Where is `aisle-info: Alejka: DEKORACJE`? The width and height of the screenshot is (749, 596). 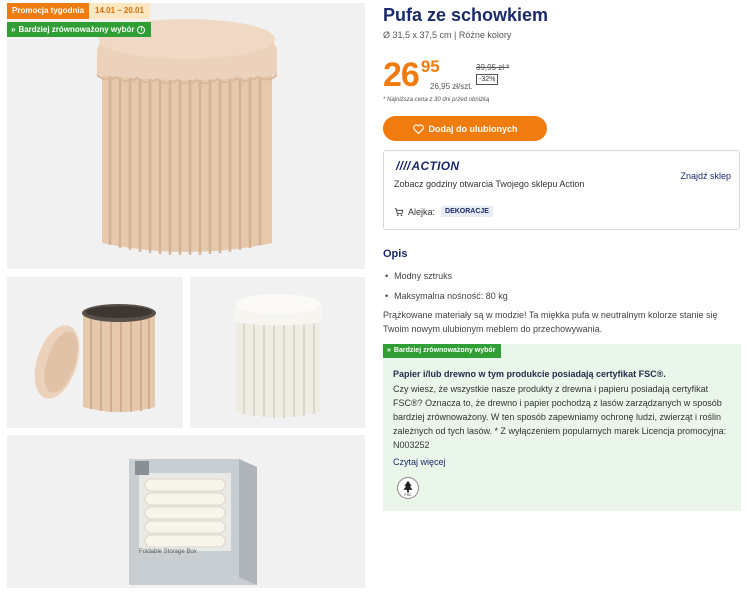 aisle-info: Alejka: DEKORACJE is located at coordinates (443, 211).